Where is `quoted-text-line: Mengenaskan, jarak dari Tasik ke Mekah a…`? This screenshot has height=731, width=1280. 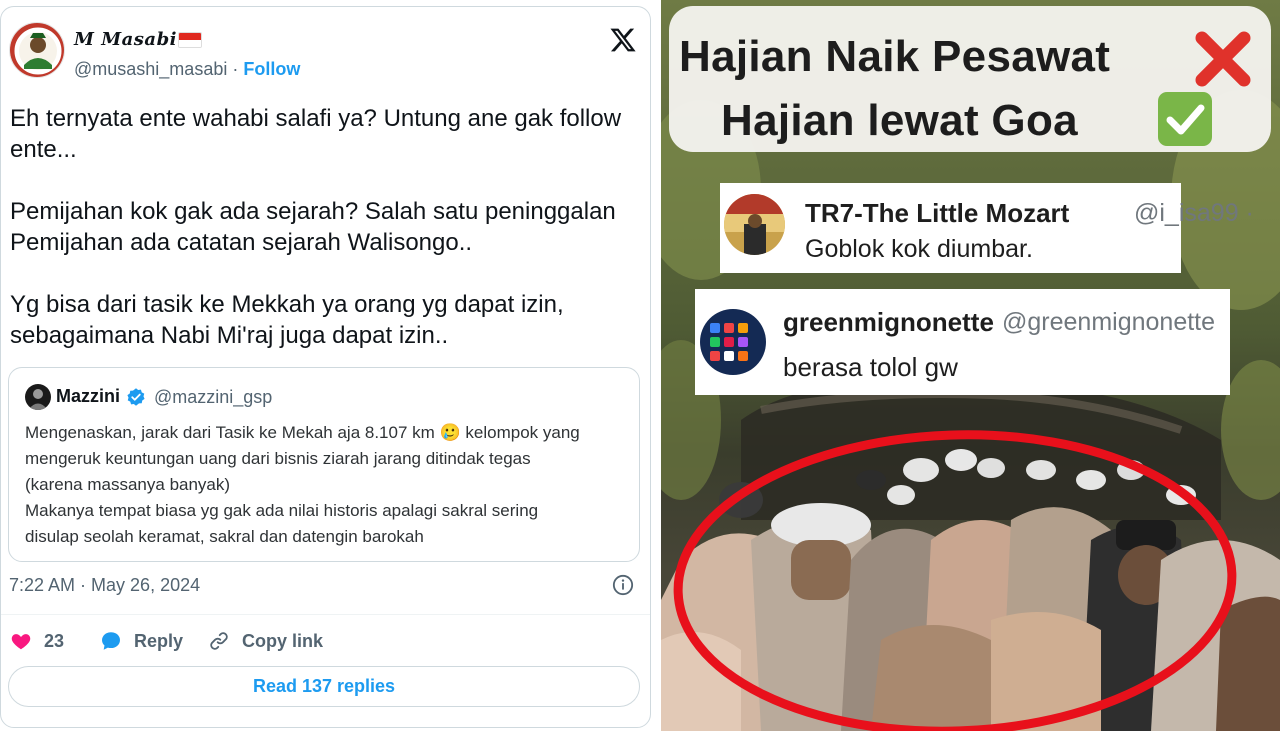
quoted-text-line: Mengenaskan, jarak dari Tasik ke Mekah a… is located at coordinates (302, 432).